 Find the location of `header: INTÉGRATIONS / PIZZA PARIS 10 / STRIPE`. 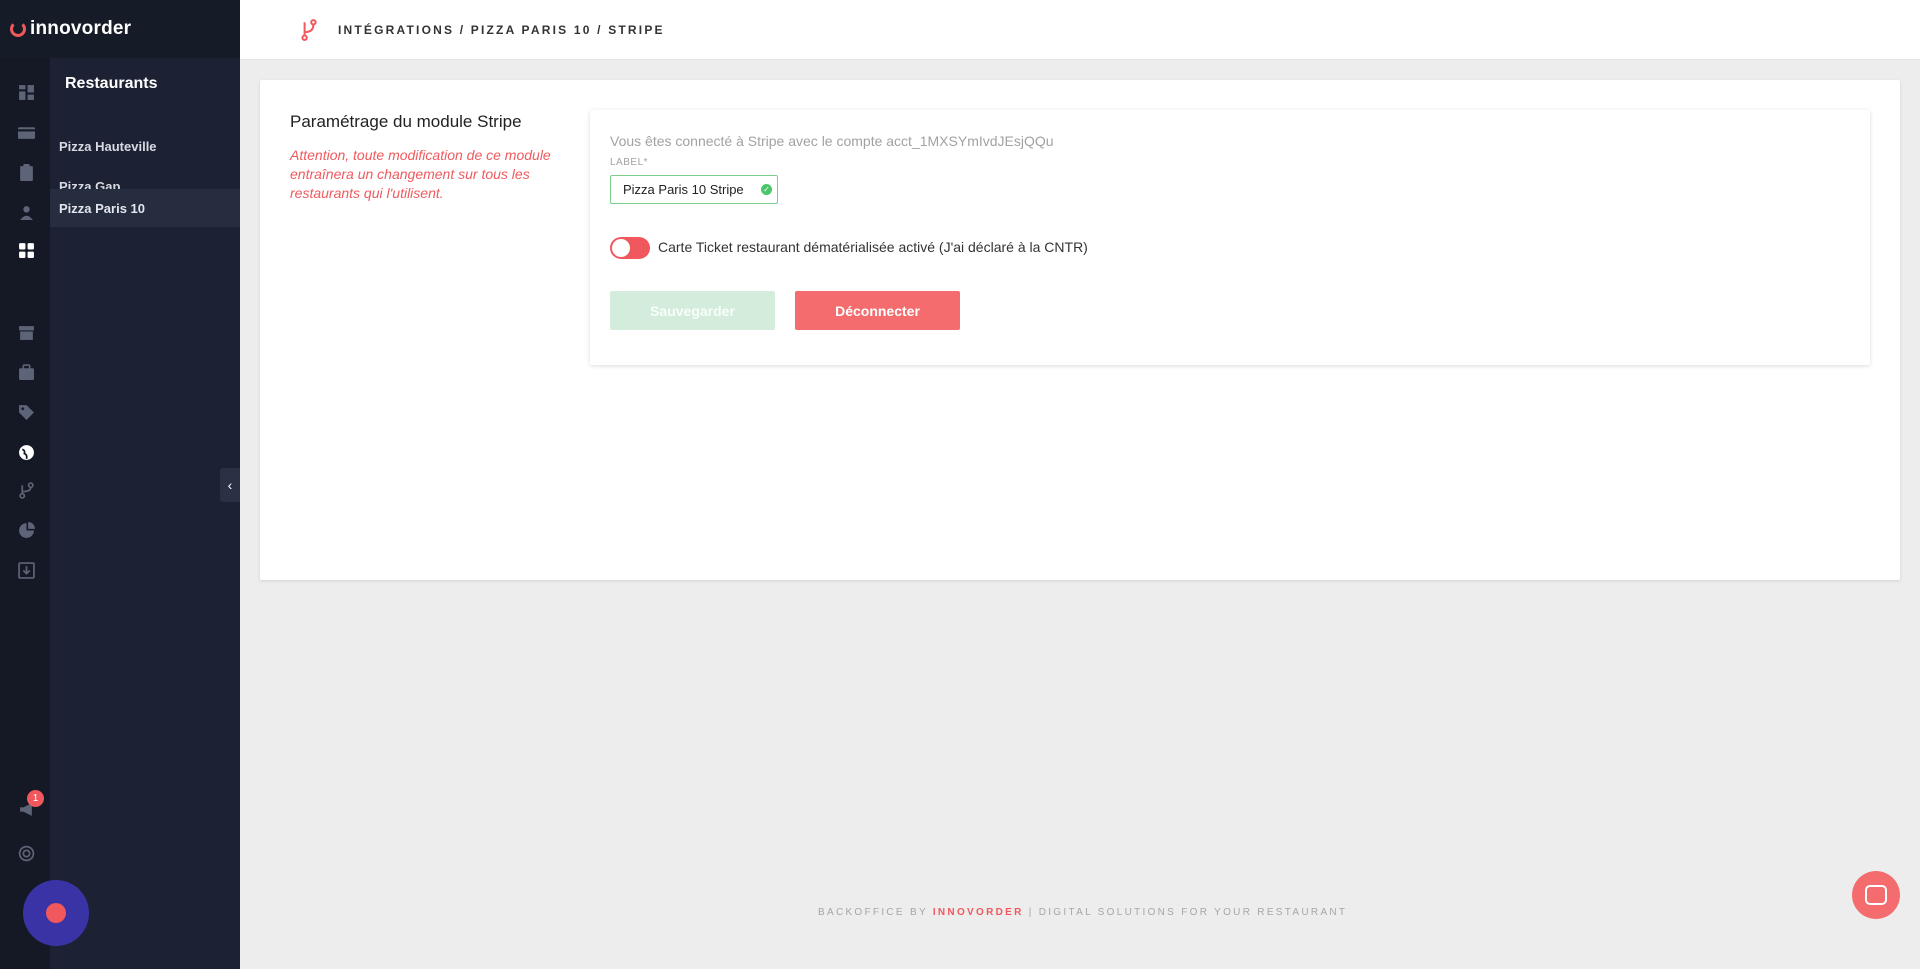

header: INTÉGRATIONS / PIZZA PARIS 10 / STRIPE is located at coordinates (1080, 30).